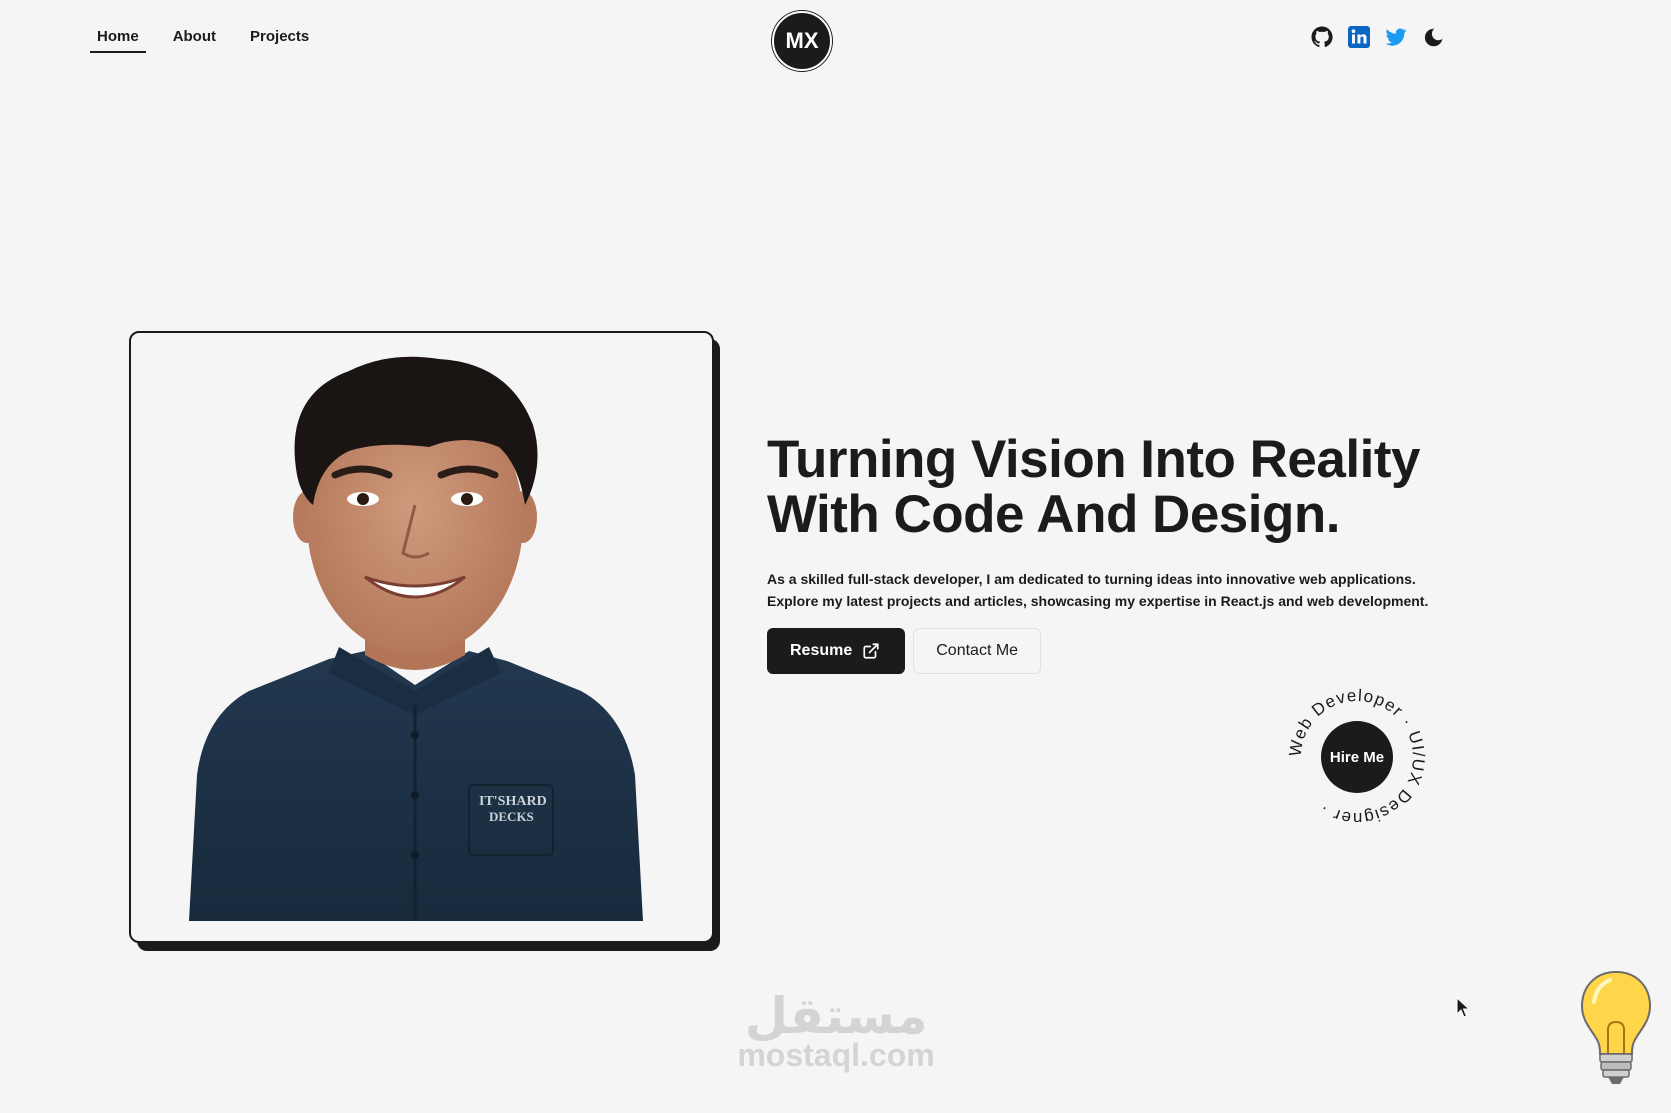 The height and width of the screenshot is (1113, 1671). Describe the element at coordinates (279, 39) in the screenshot. I see `nav-link-projects: Projects` at that location.